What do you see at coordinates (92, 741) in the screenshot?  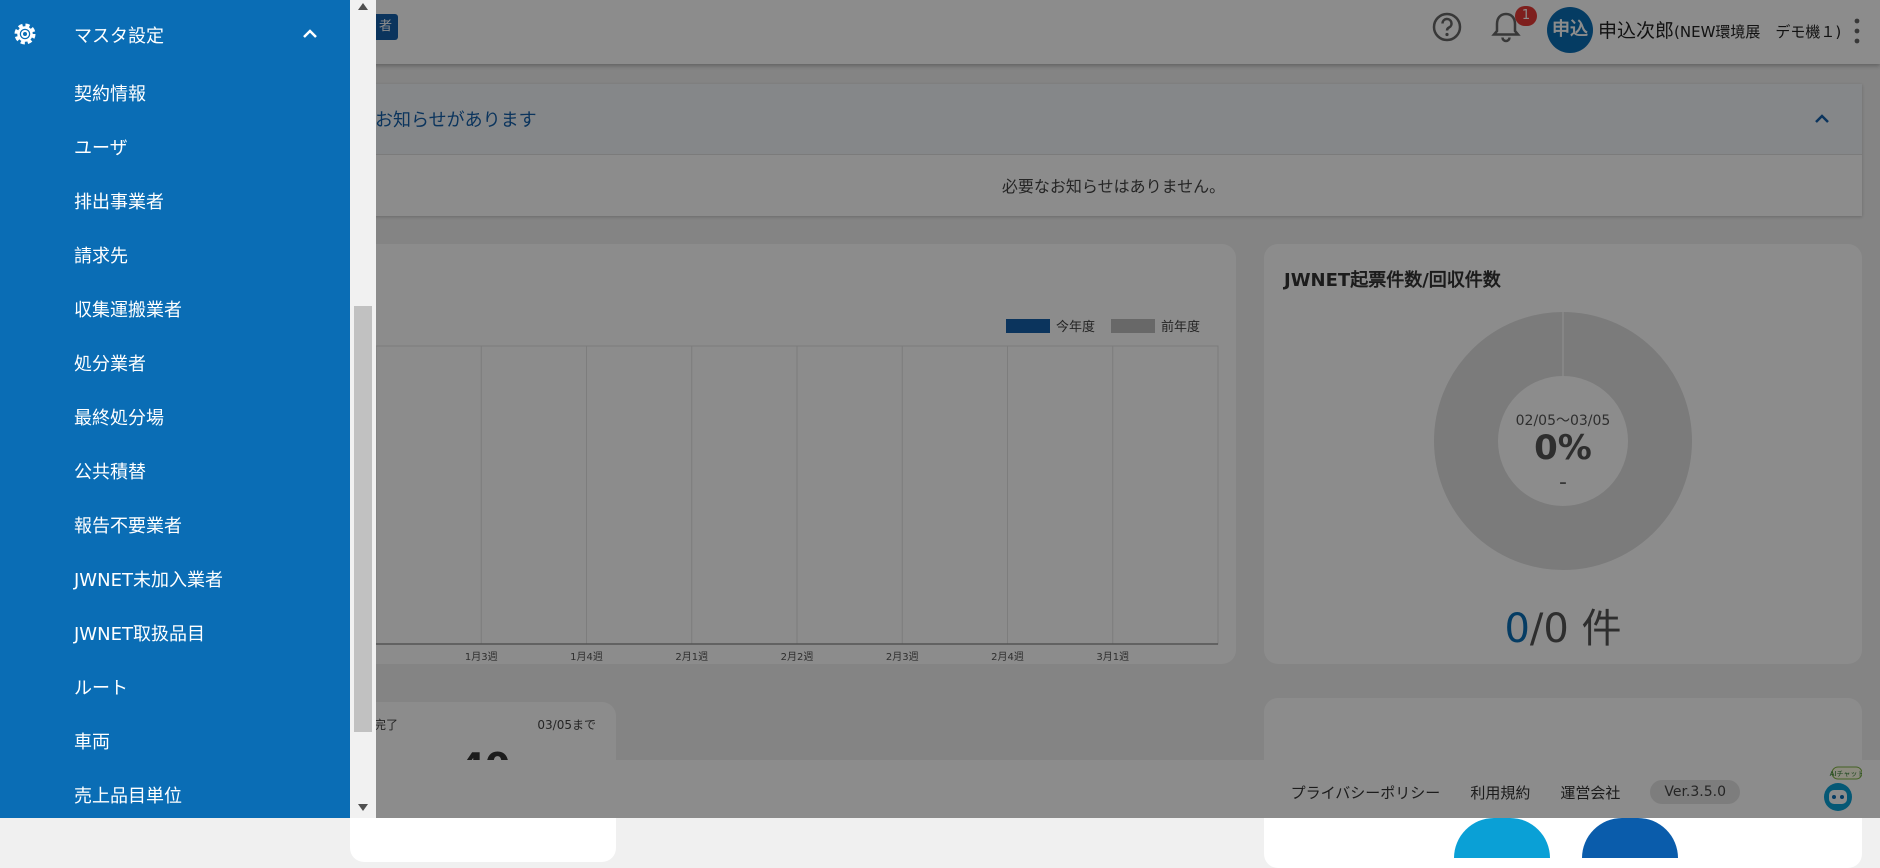 I see `sidebar-item-vehicle: 車両` at bounding box center [92, 741].